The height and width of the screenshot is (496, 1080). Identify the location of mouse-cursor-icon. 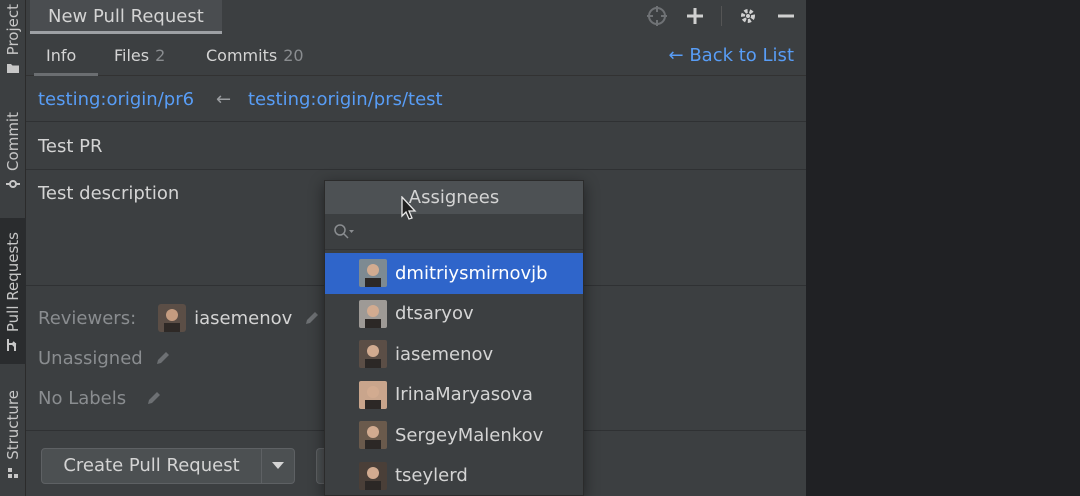
(409, 208).